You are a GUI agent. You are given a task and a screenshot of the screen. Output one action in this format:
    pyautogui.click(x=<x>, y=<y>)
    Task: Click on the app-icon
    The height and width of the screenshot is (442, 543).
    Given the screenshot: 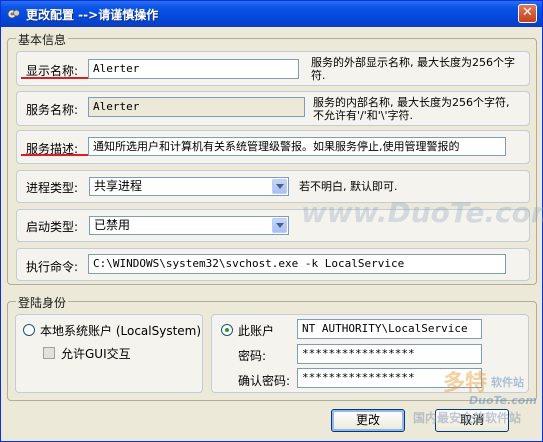 What is the action you would take?
    pyautogui.click(x=13, y=14)
    